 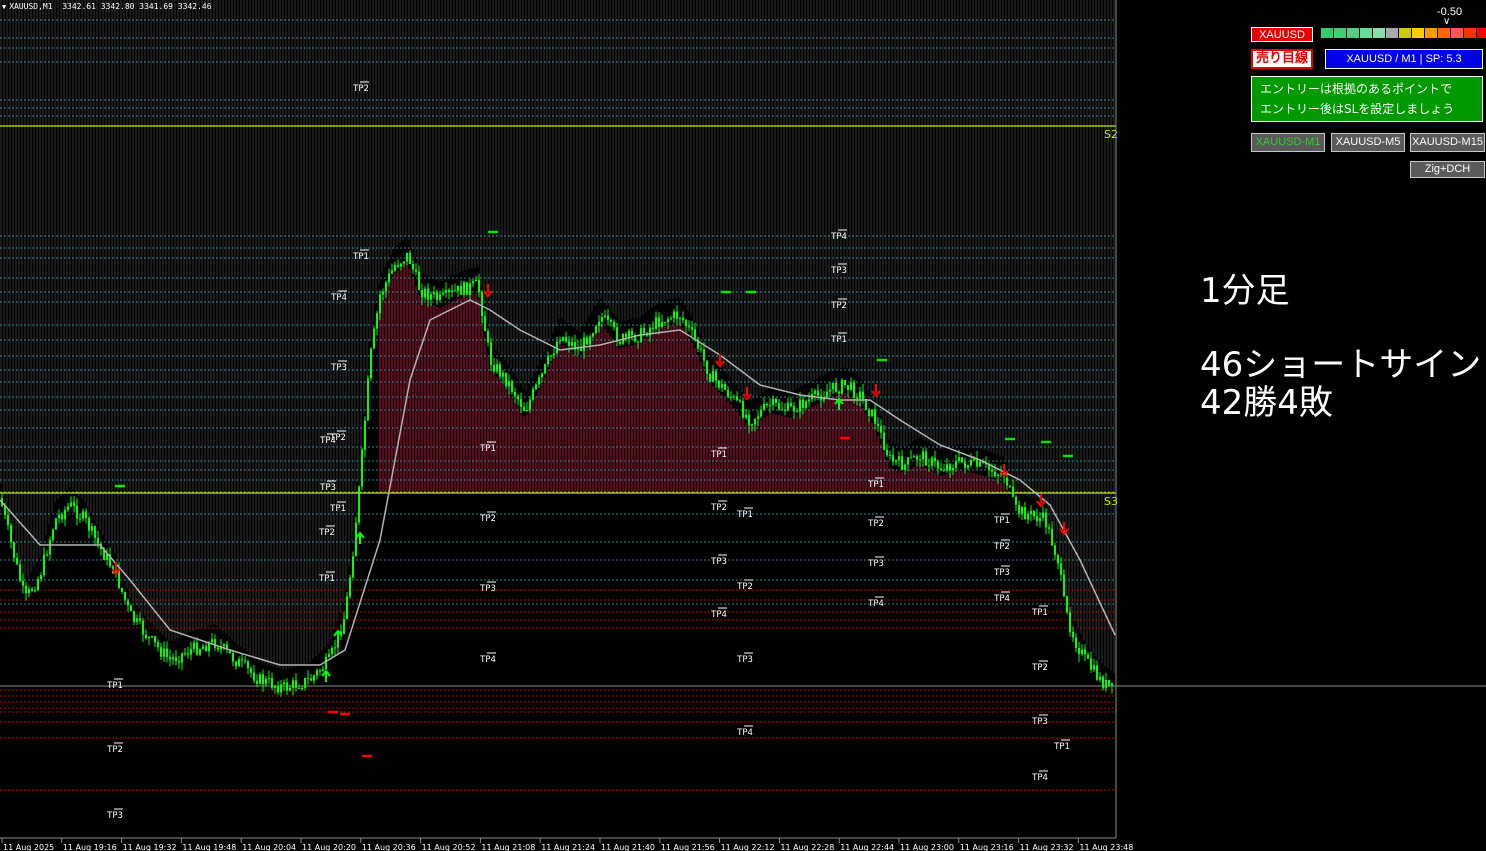 What do you see at coordinates (987, 847) in the screenshot?
I see `time-tick-label: 11 Aug 23:16` at bounding box center [987, 847].